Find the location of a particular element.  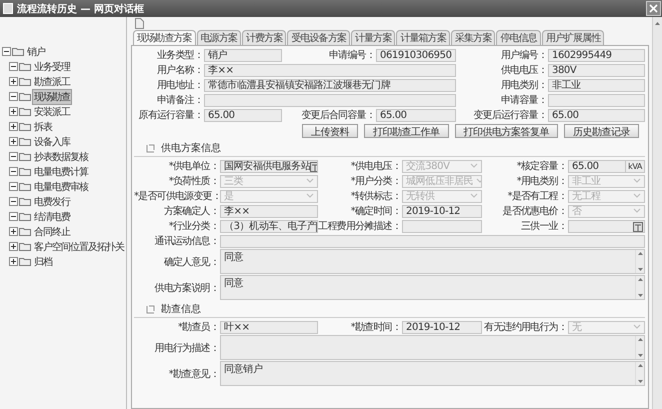

tree-item: 勘查派工 is located at coordinates (52, 82).